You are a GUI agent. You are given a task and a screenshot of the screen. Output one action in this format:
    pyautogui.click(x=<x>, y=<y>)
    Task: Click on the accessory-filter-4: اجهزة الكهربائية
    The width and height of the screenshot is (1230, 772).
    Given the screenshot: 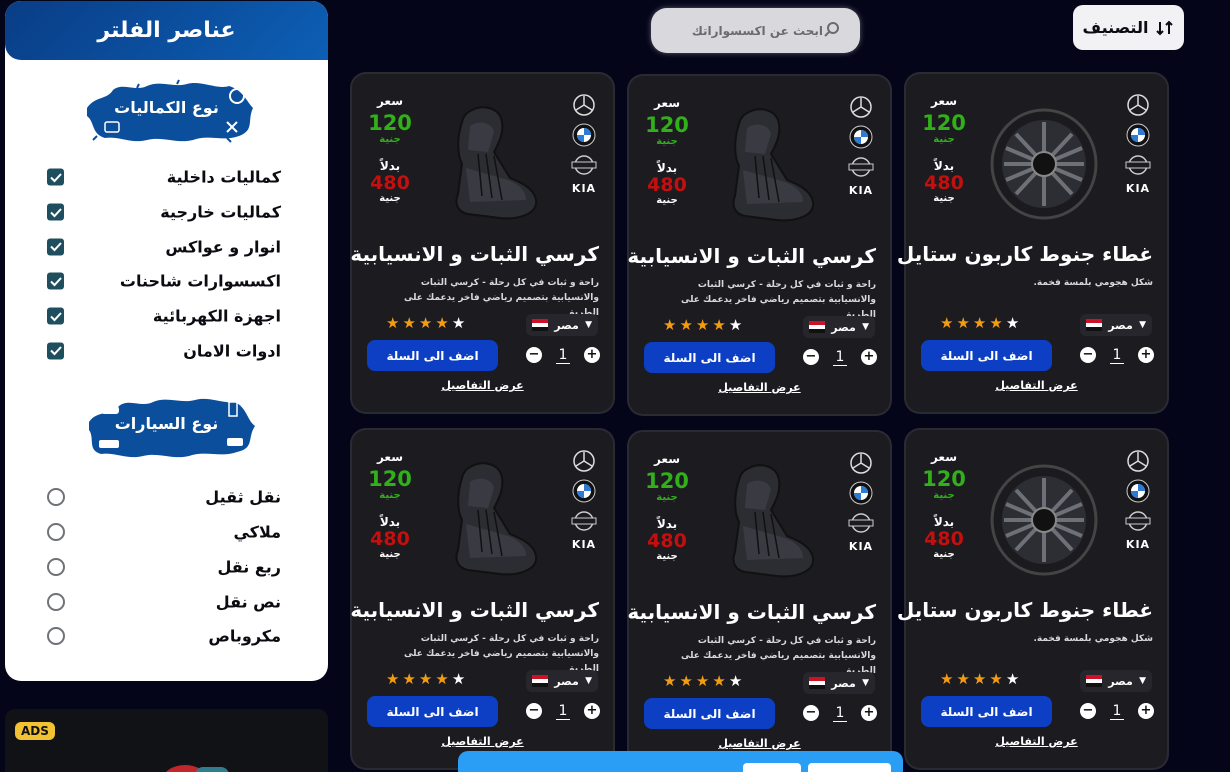 What is the action you would take?
    pyautogui.click(x=166, y=316)
    